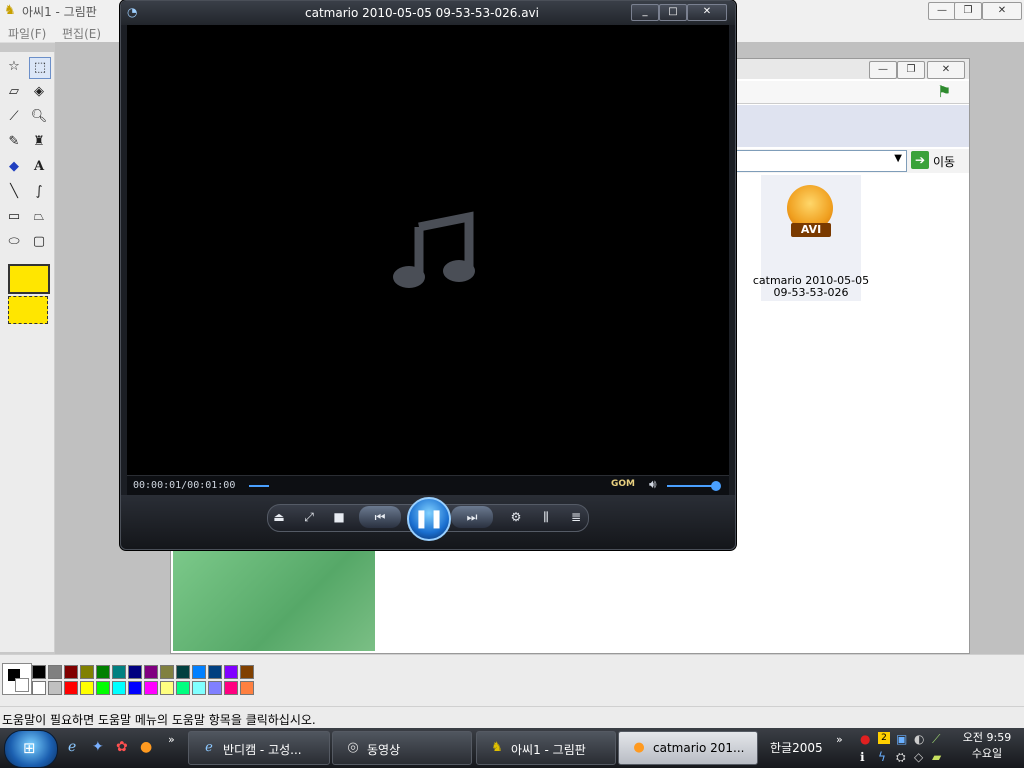 The image size is (1024, 768). I want to click on network-tray-icon: ▣, so click(901, 739).